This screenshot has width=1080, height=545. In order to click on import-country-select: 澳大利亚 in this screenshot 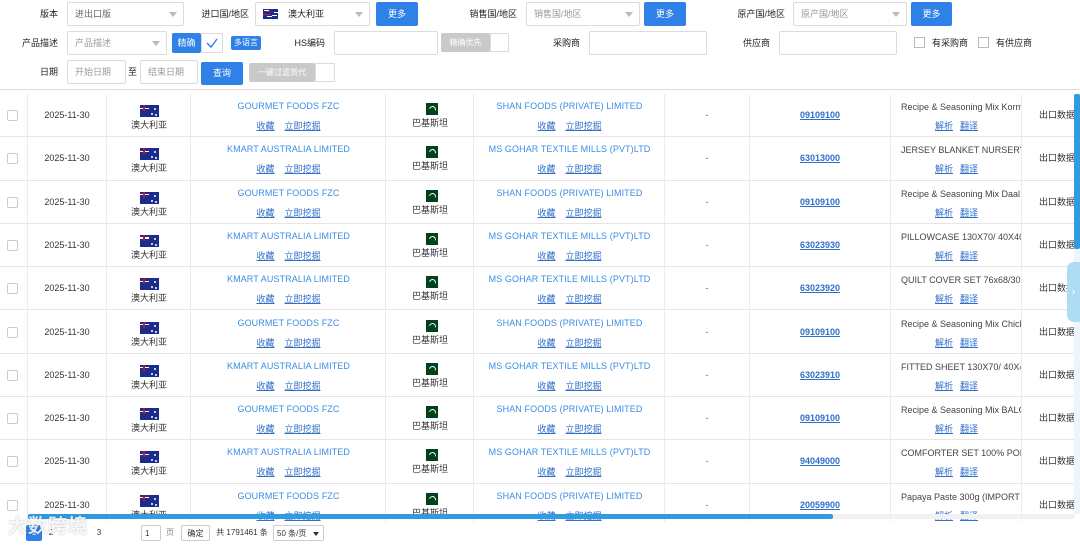, I will do `click(312, 14)`.